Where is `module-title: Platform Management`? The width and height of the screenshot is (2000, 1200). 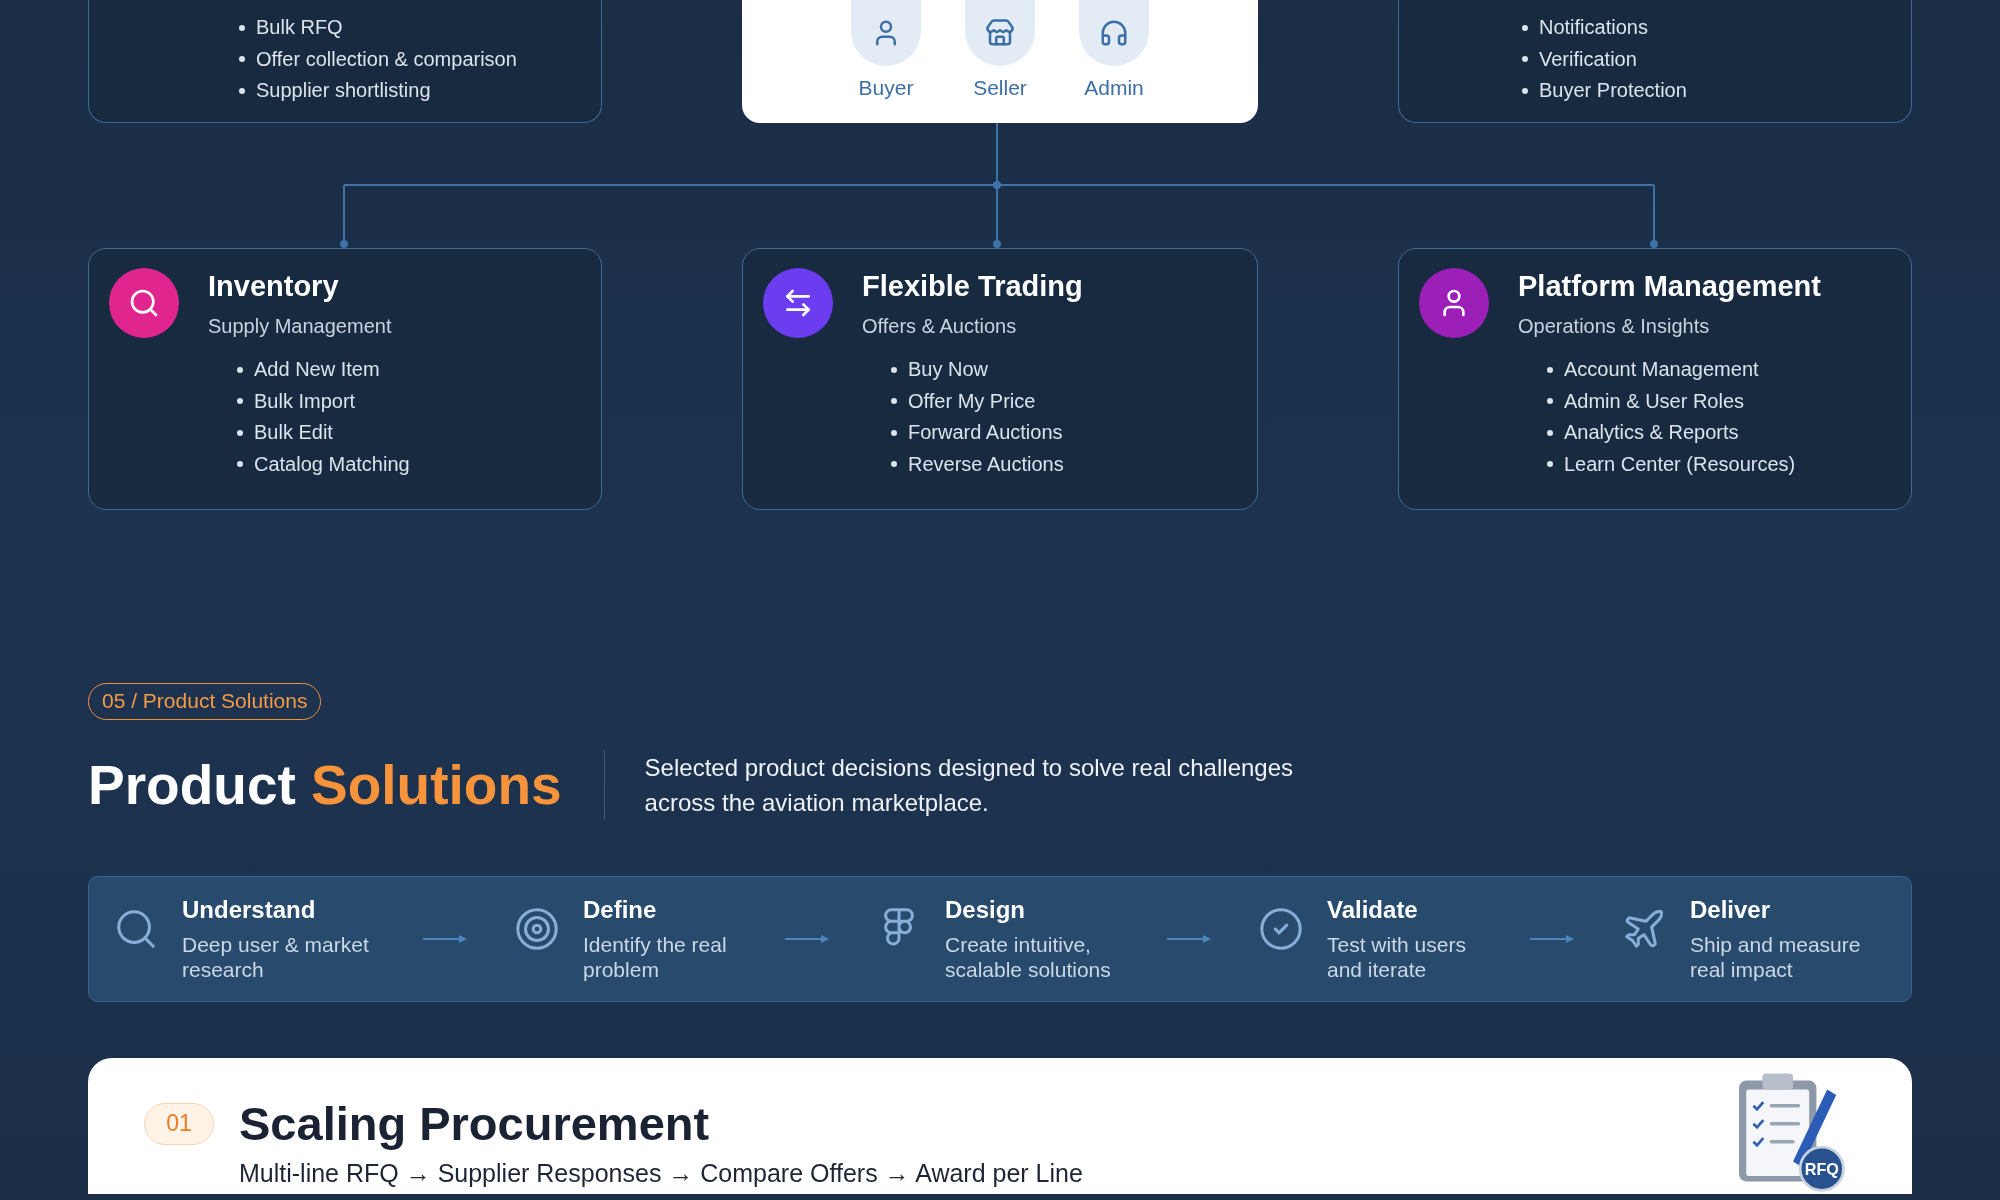
module-title: Platform Management is located at coordinates (1669, 286).